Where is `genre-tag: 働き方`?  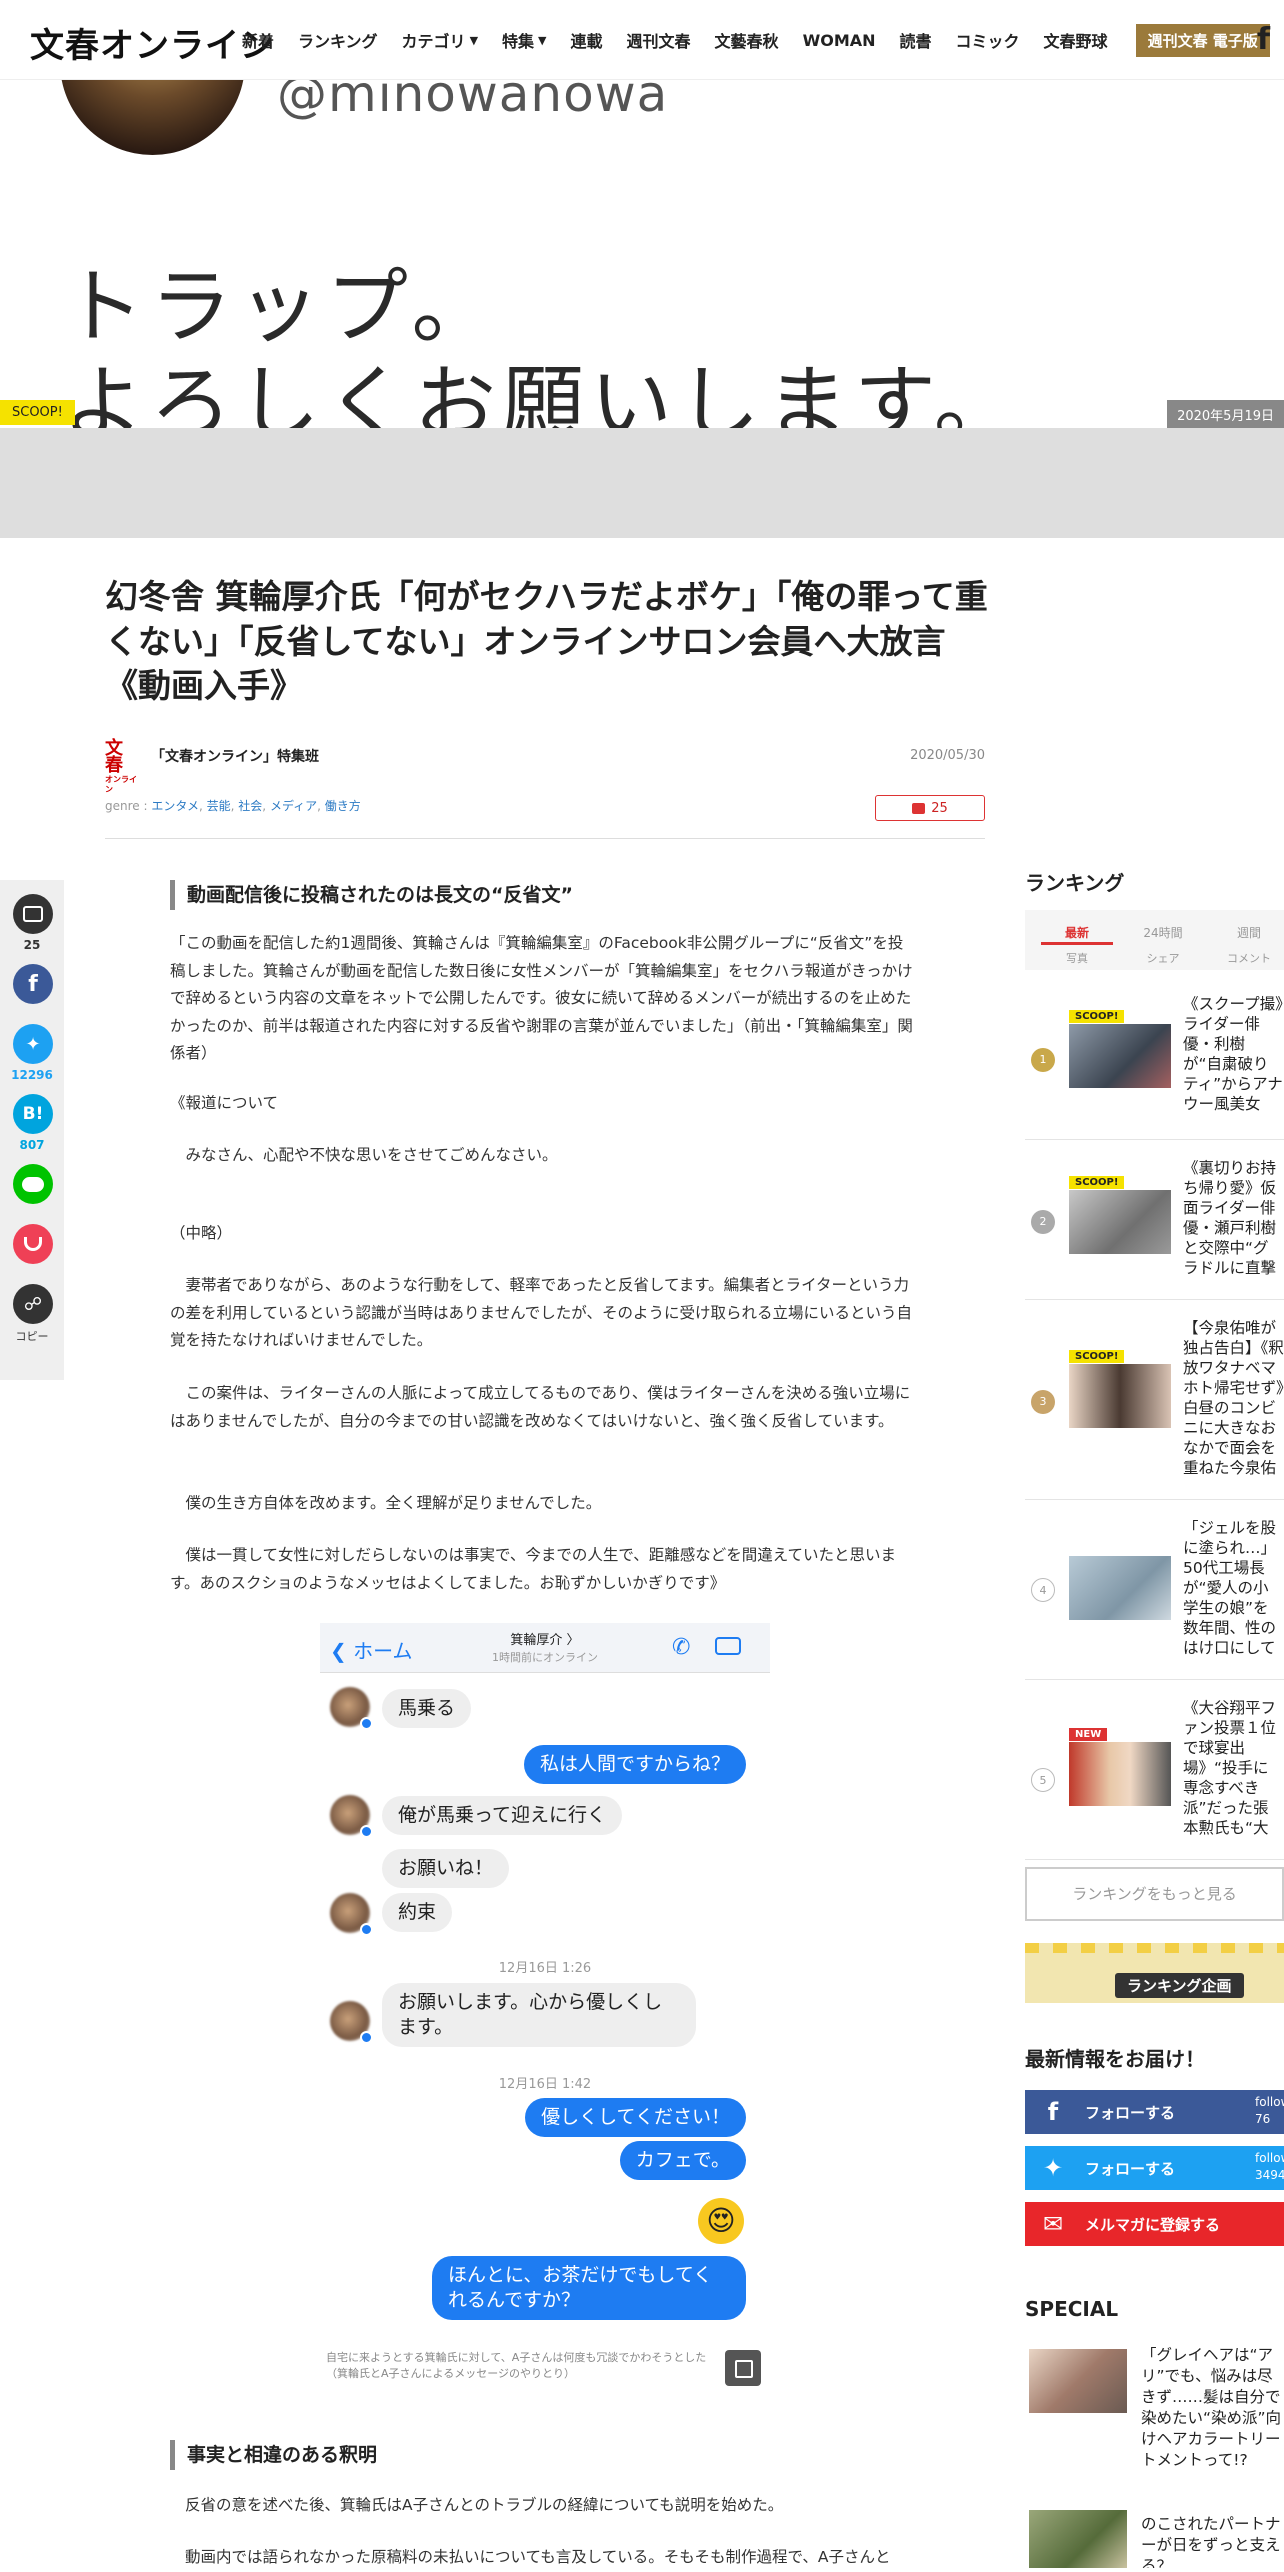 genre-tag: 働き方 is located at coordinates (343, 806).